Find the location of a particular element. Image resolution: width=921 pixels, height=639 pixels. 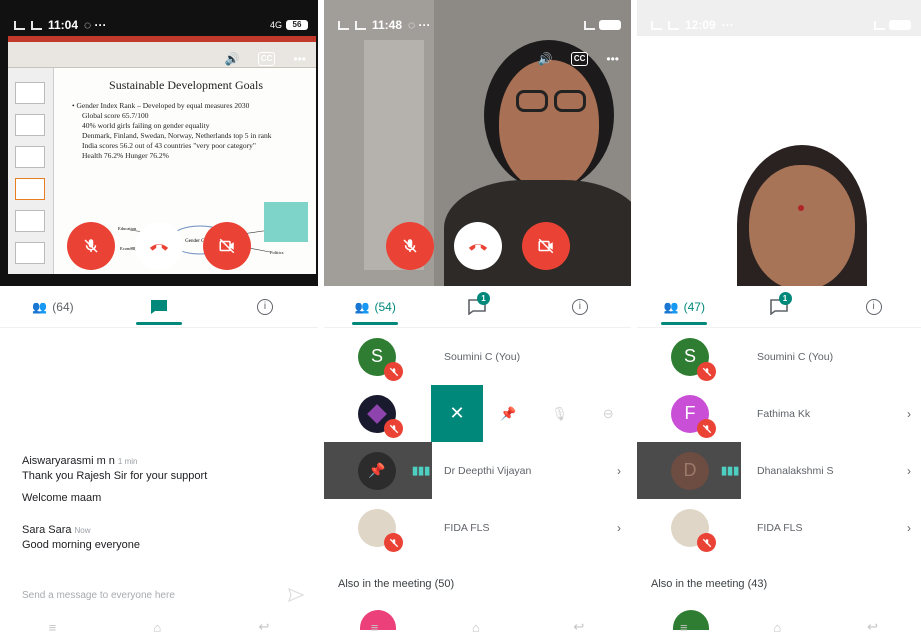

meeting-tabs: 👥 (54) 1 i is located at coordinates (477, 307).